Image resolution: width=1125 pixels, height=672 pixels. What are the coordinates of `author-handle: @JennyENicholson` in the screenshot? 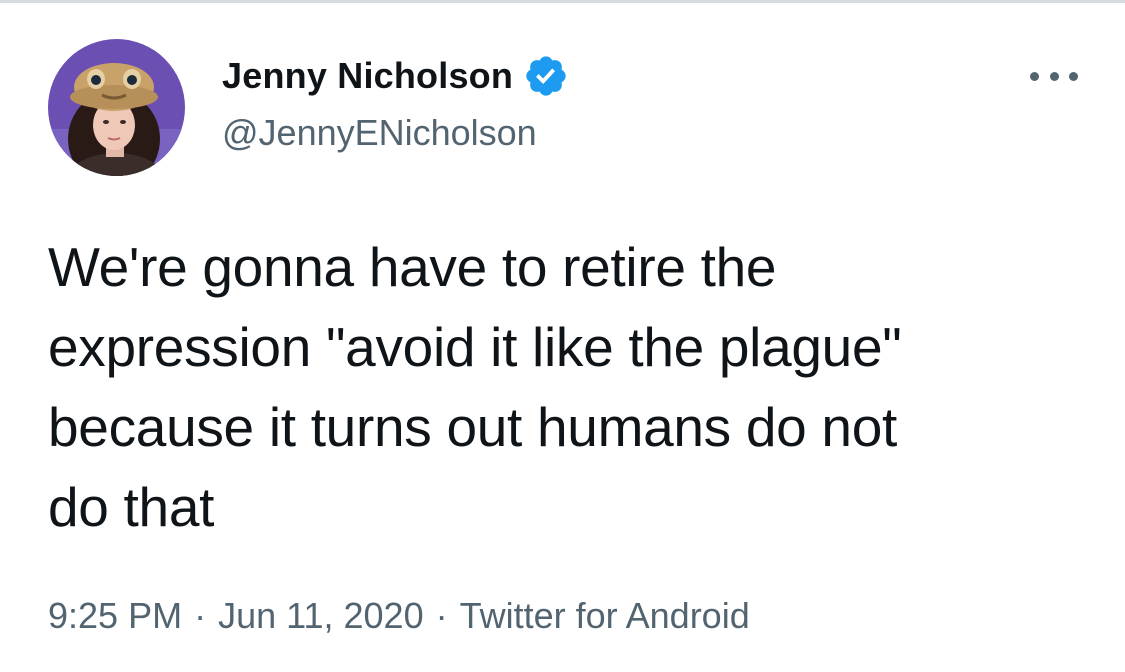 It's located at (379, 133).